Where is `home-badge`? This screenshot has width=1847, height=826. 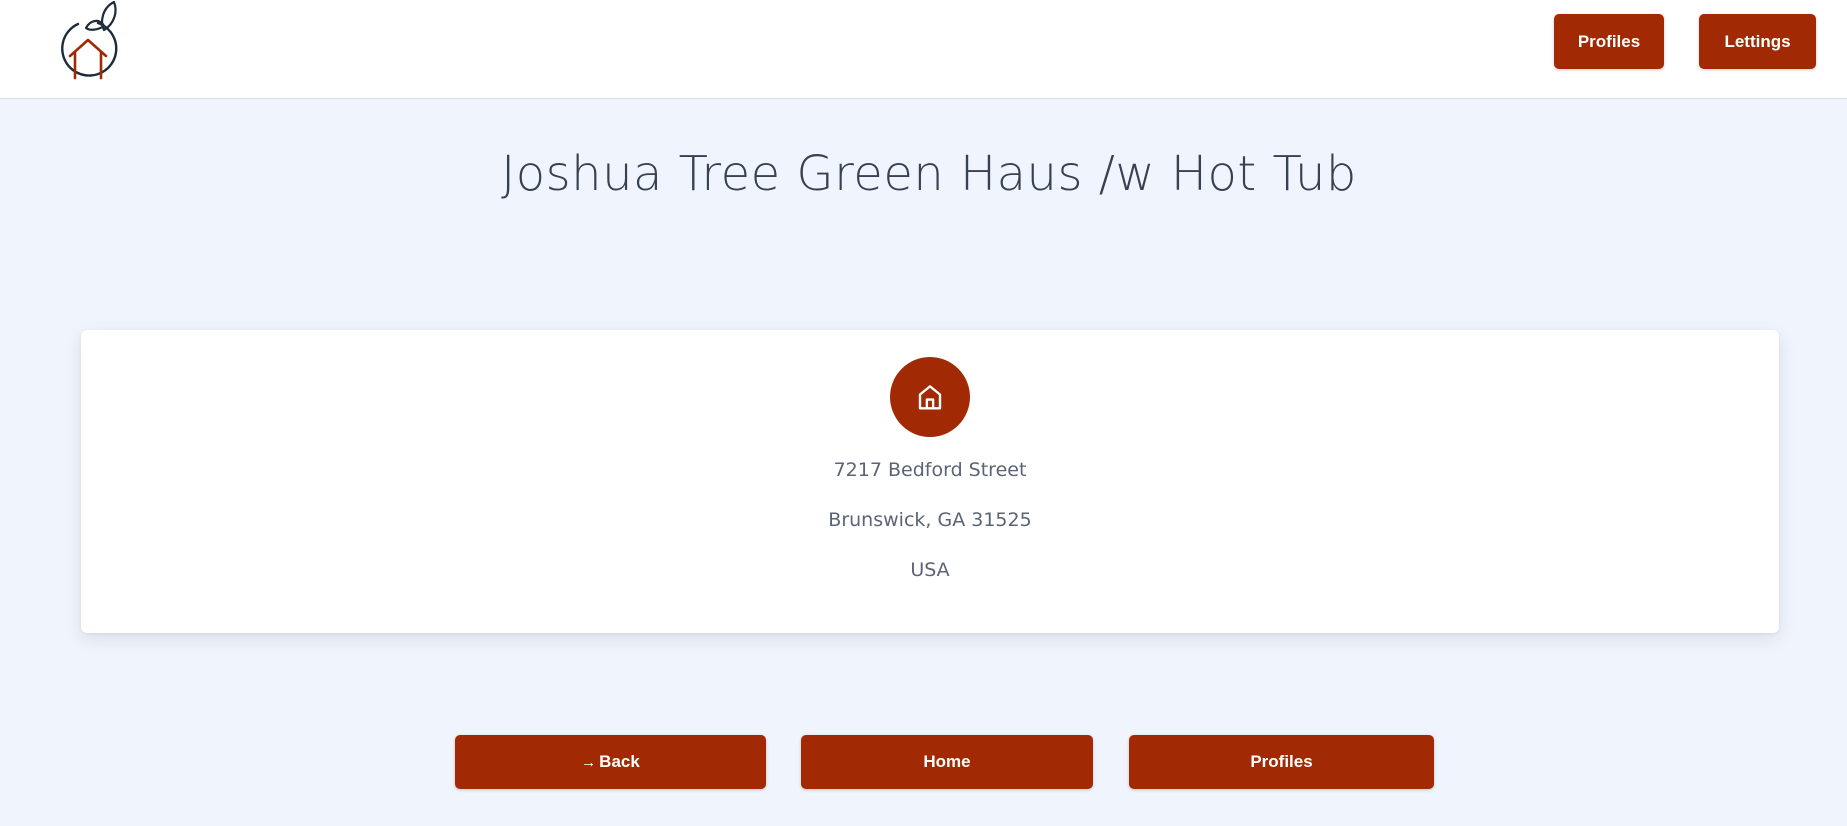 home-badge is located at coordinates (930, 397).